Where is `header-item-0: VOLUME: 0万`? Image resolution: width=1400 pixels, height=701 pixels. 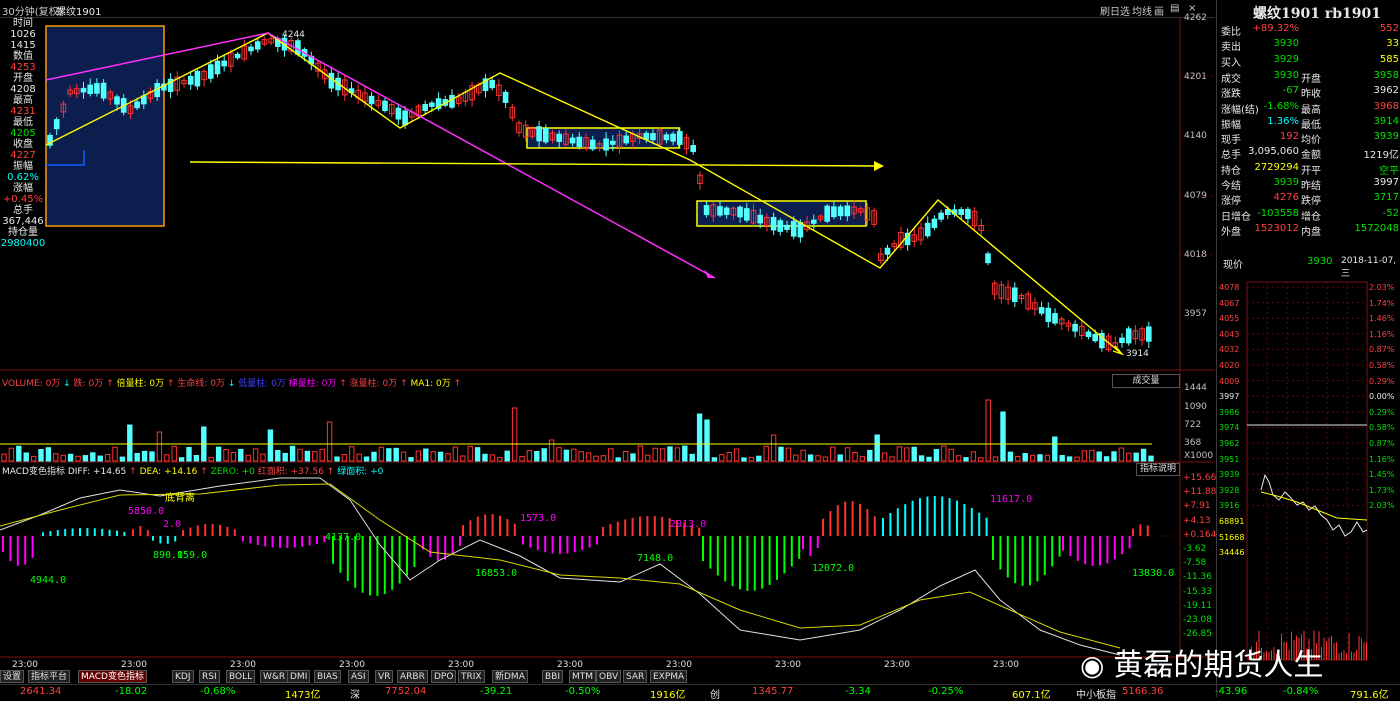 header-item-0: VOLUME: 0万 is located at coordinates (33, 384).